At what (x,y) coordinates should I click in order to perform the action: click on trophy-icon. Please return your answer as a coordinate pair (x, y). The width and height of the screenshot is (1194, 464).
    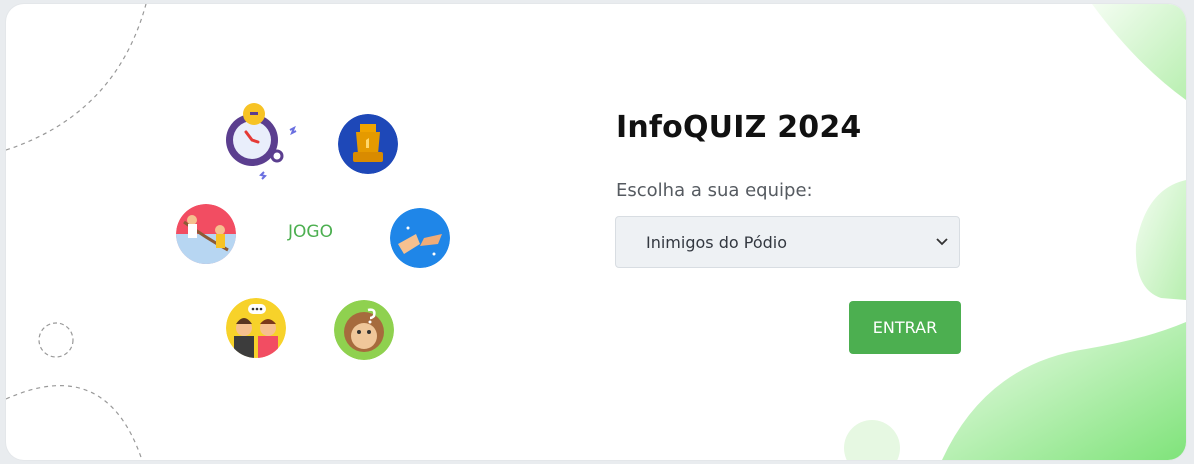
    Looking at the image, I should click on (368, 144).